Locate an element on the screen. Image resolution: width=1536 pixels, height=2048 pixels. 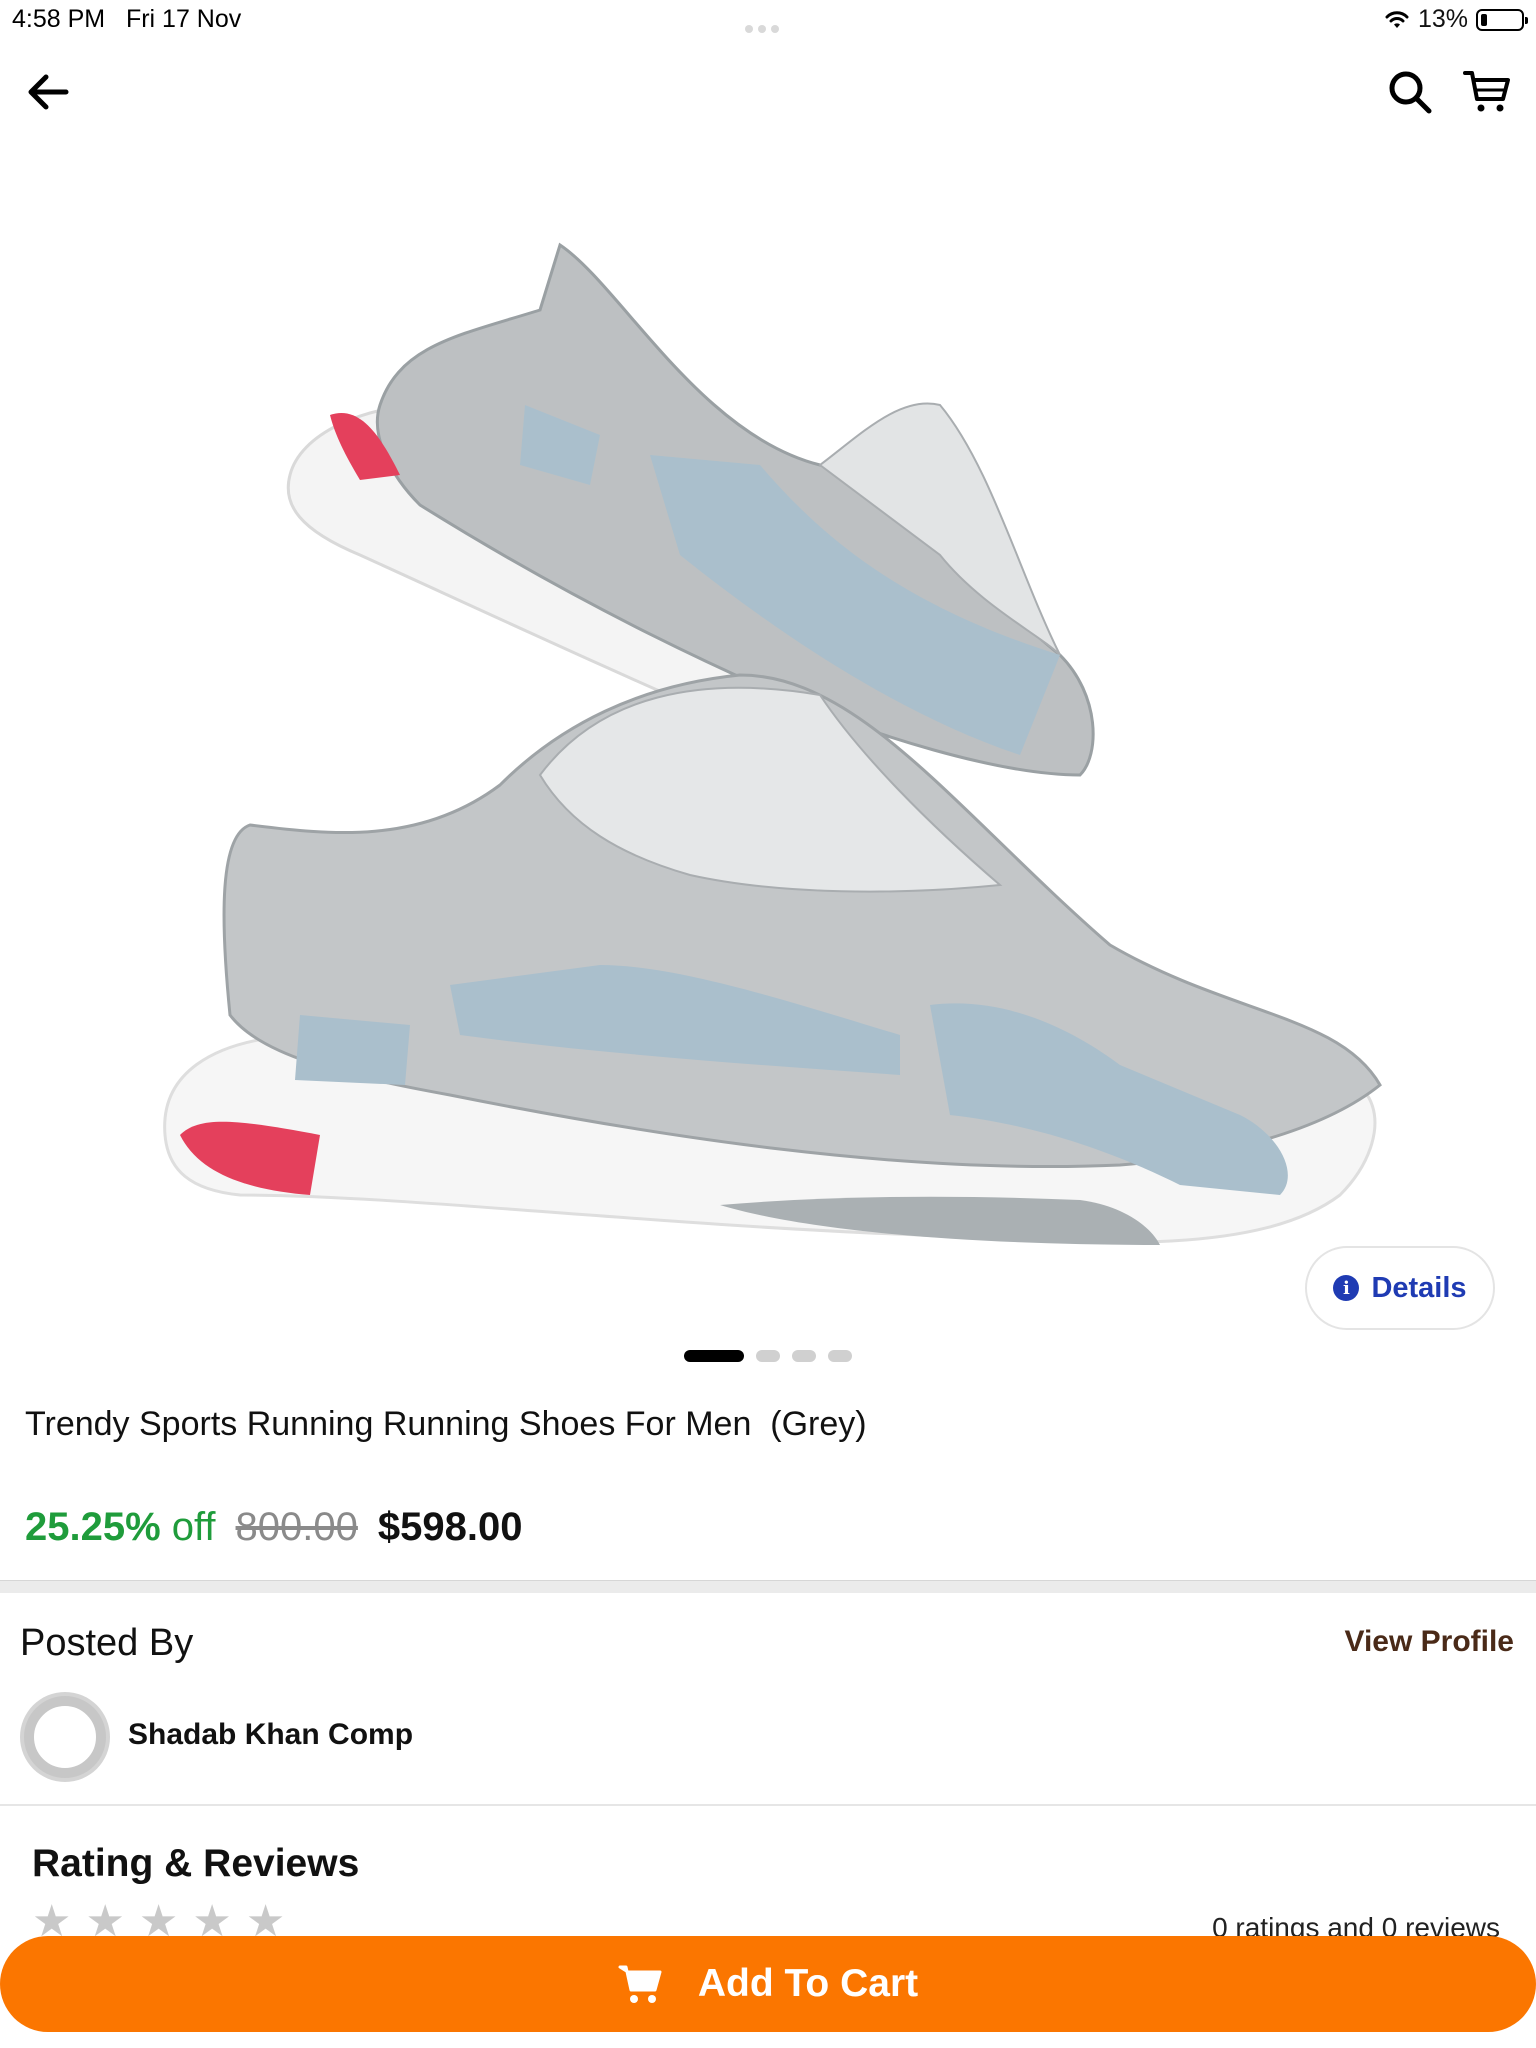
sale-price: $598.00 is located at coordinates (450, 1527).